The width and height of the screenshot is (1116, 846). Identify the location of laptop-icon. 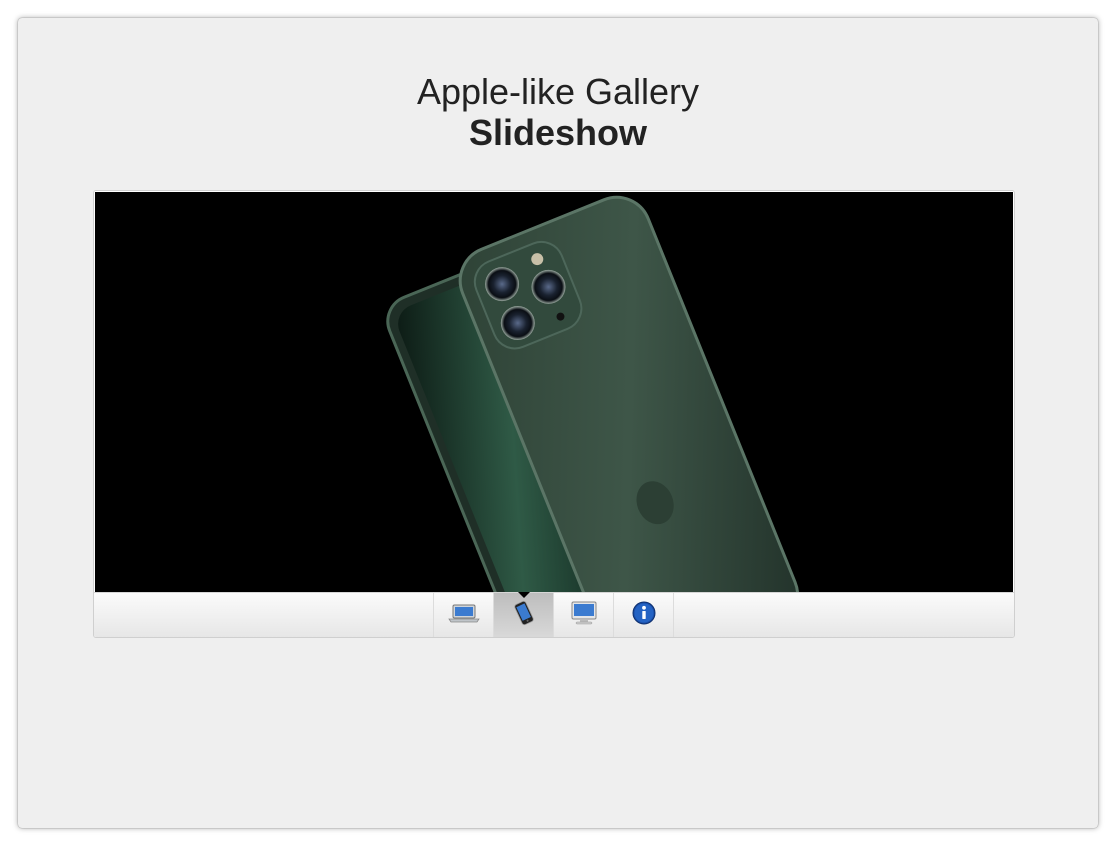
(463, 615).